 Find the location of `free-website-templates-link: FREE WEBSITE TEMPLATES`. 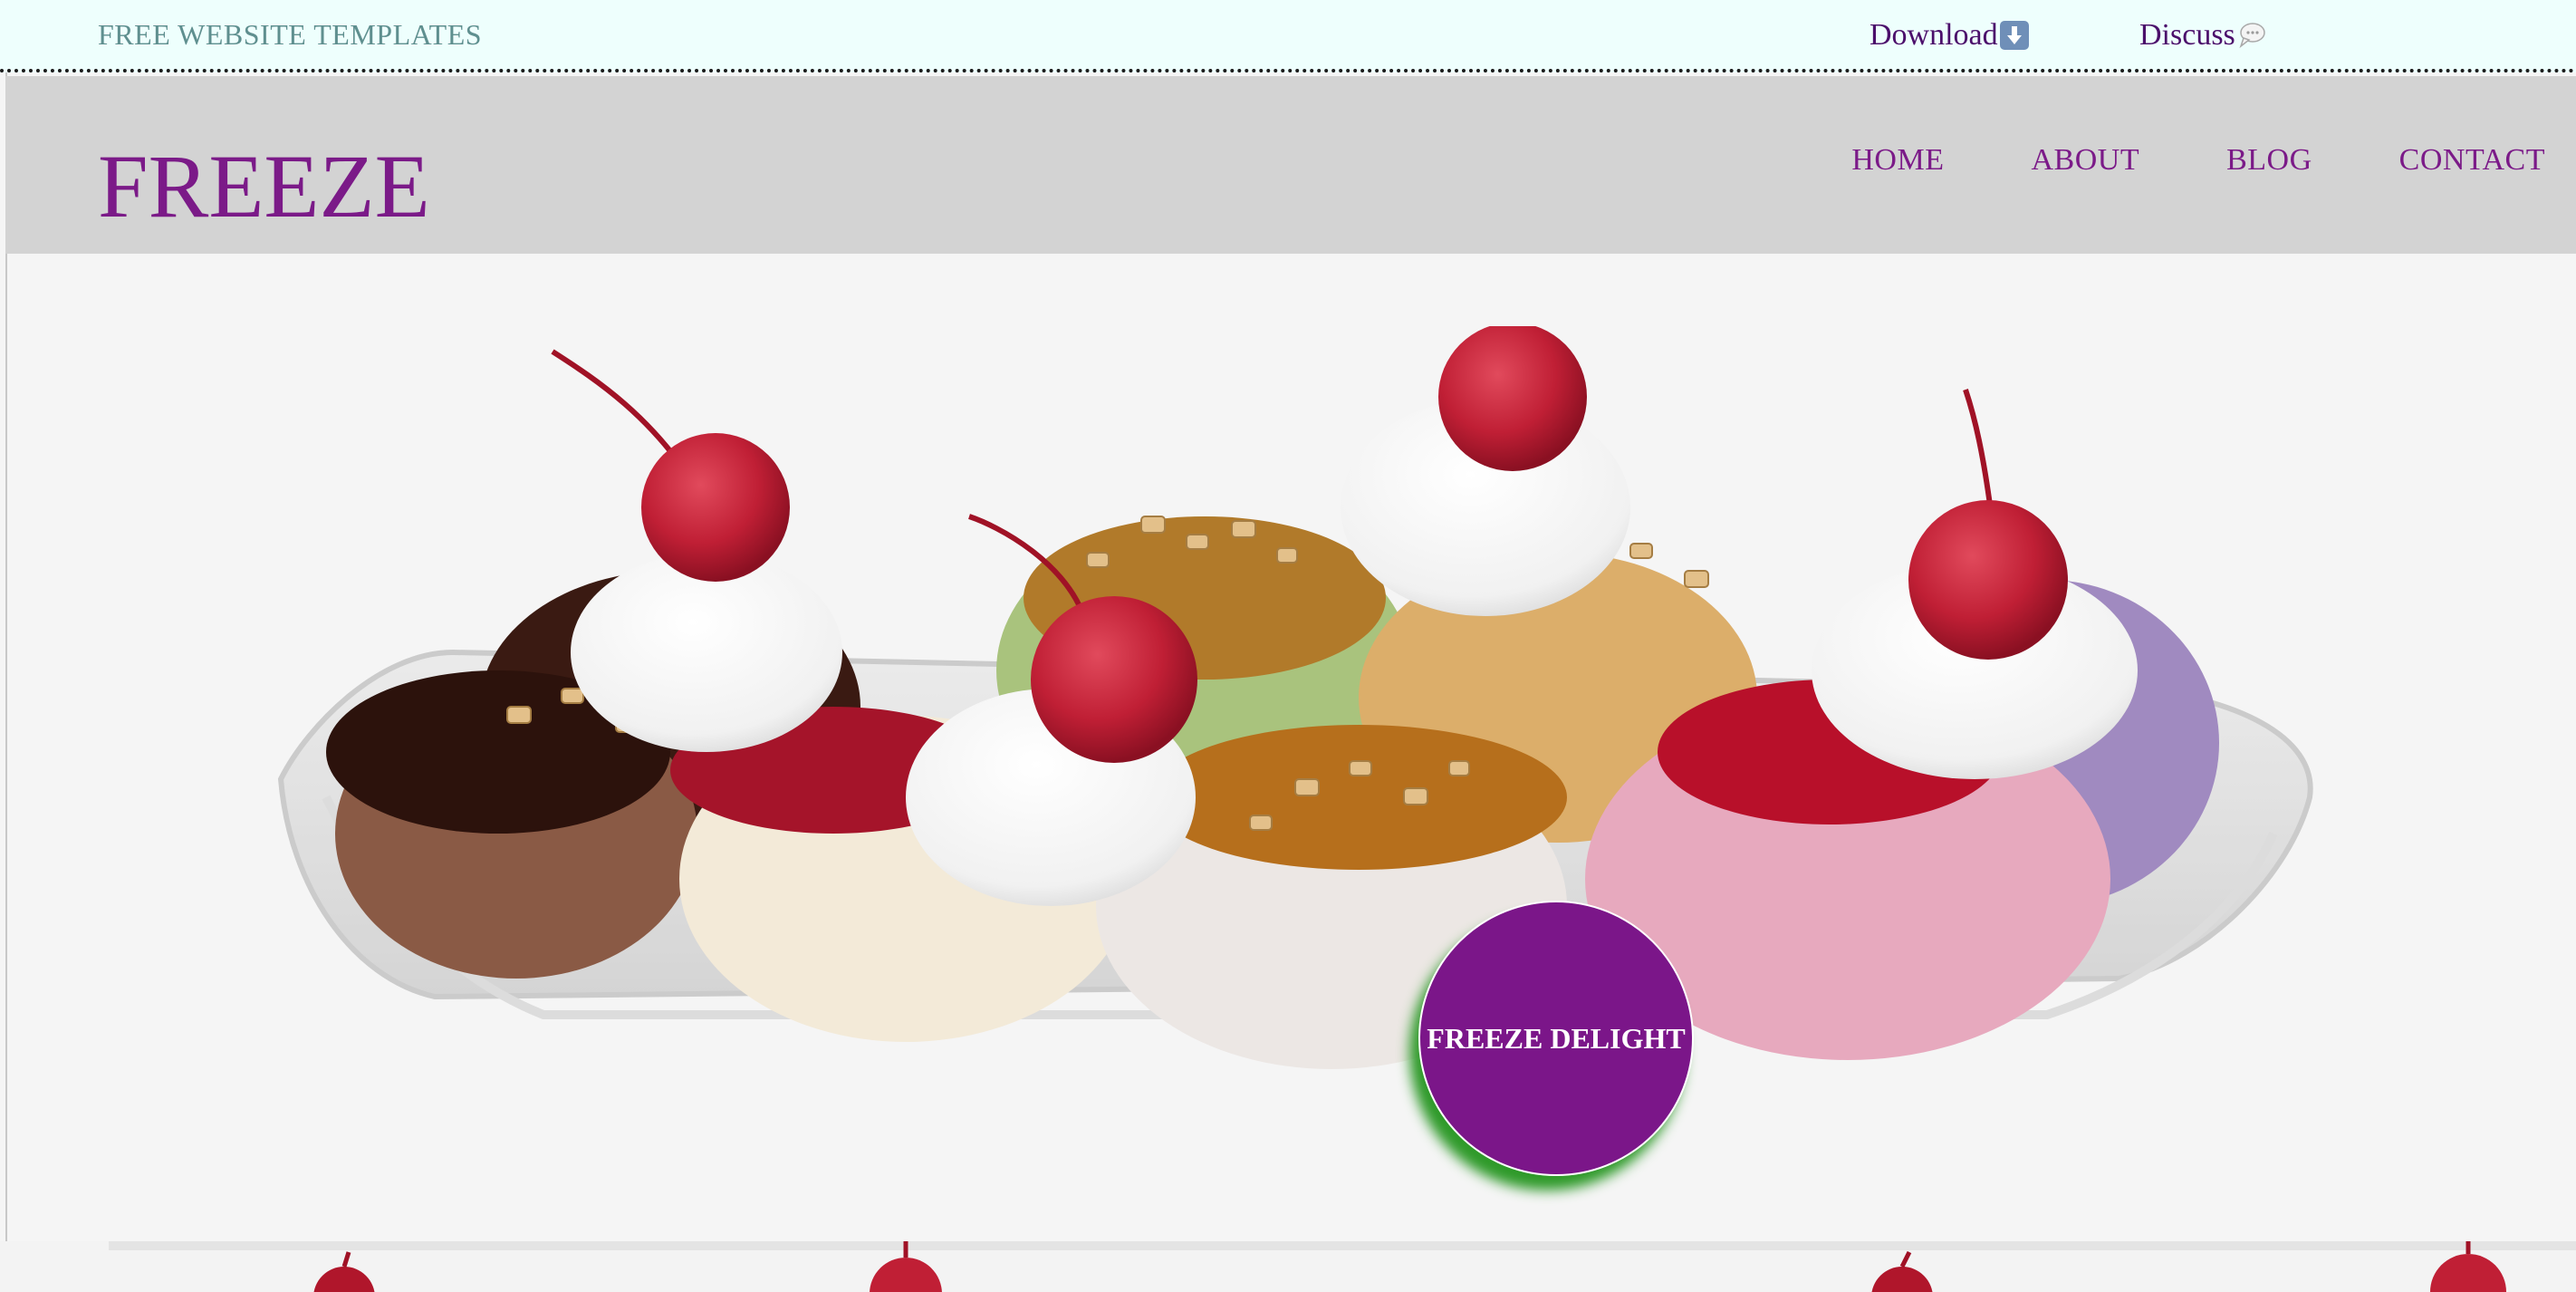

free-website-templates-link: FREE WEBSITE TEMPLATES is located at coordinates (290, 35).